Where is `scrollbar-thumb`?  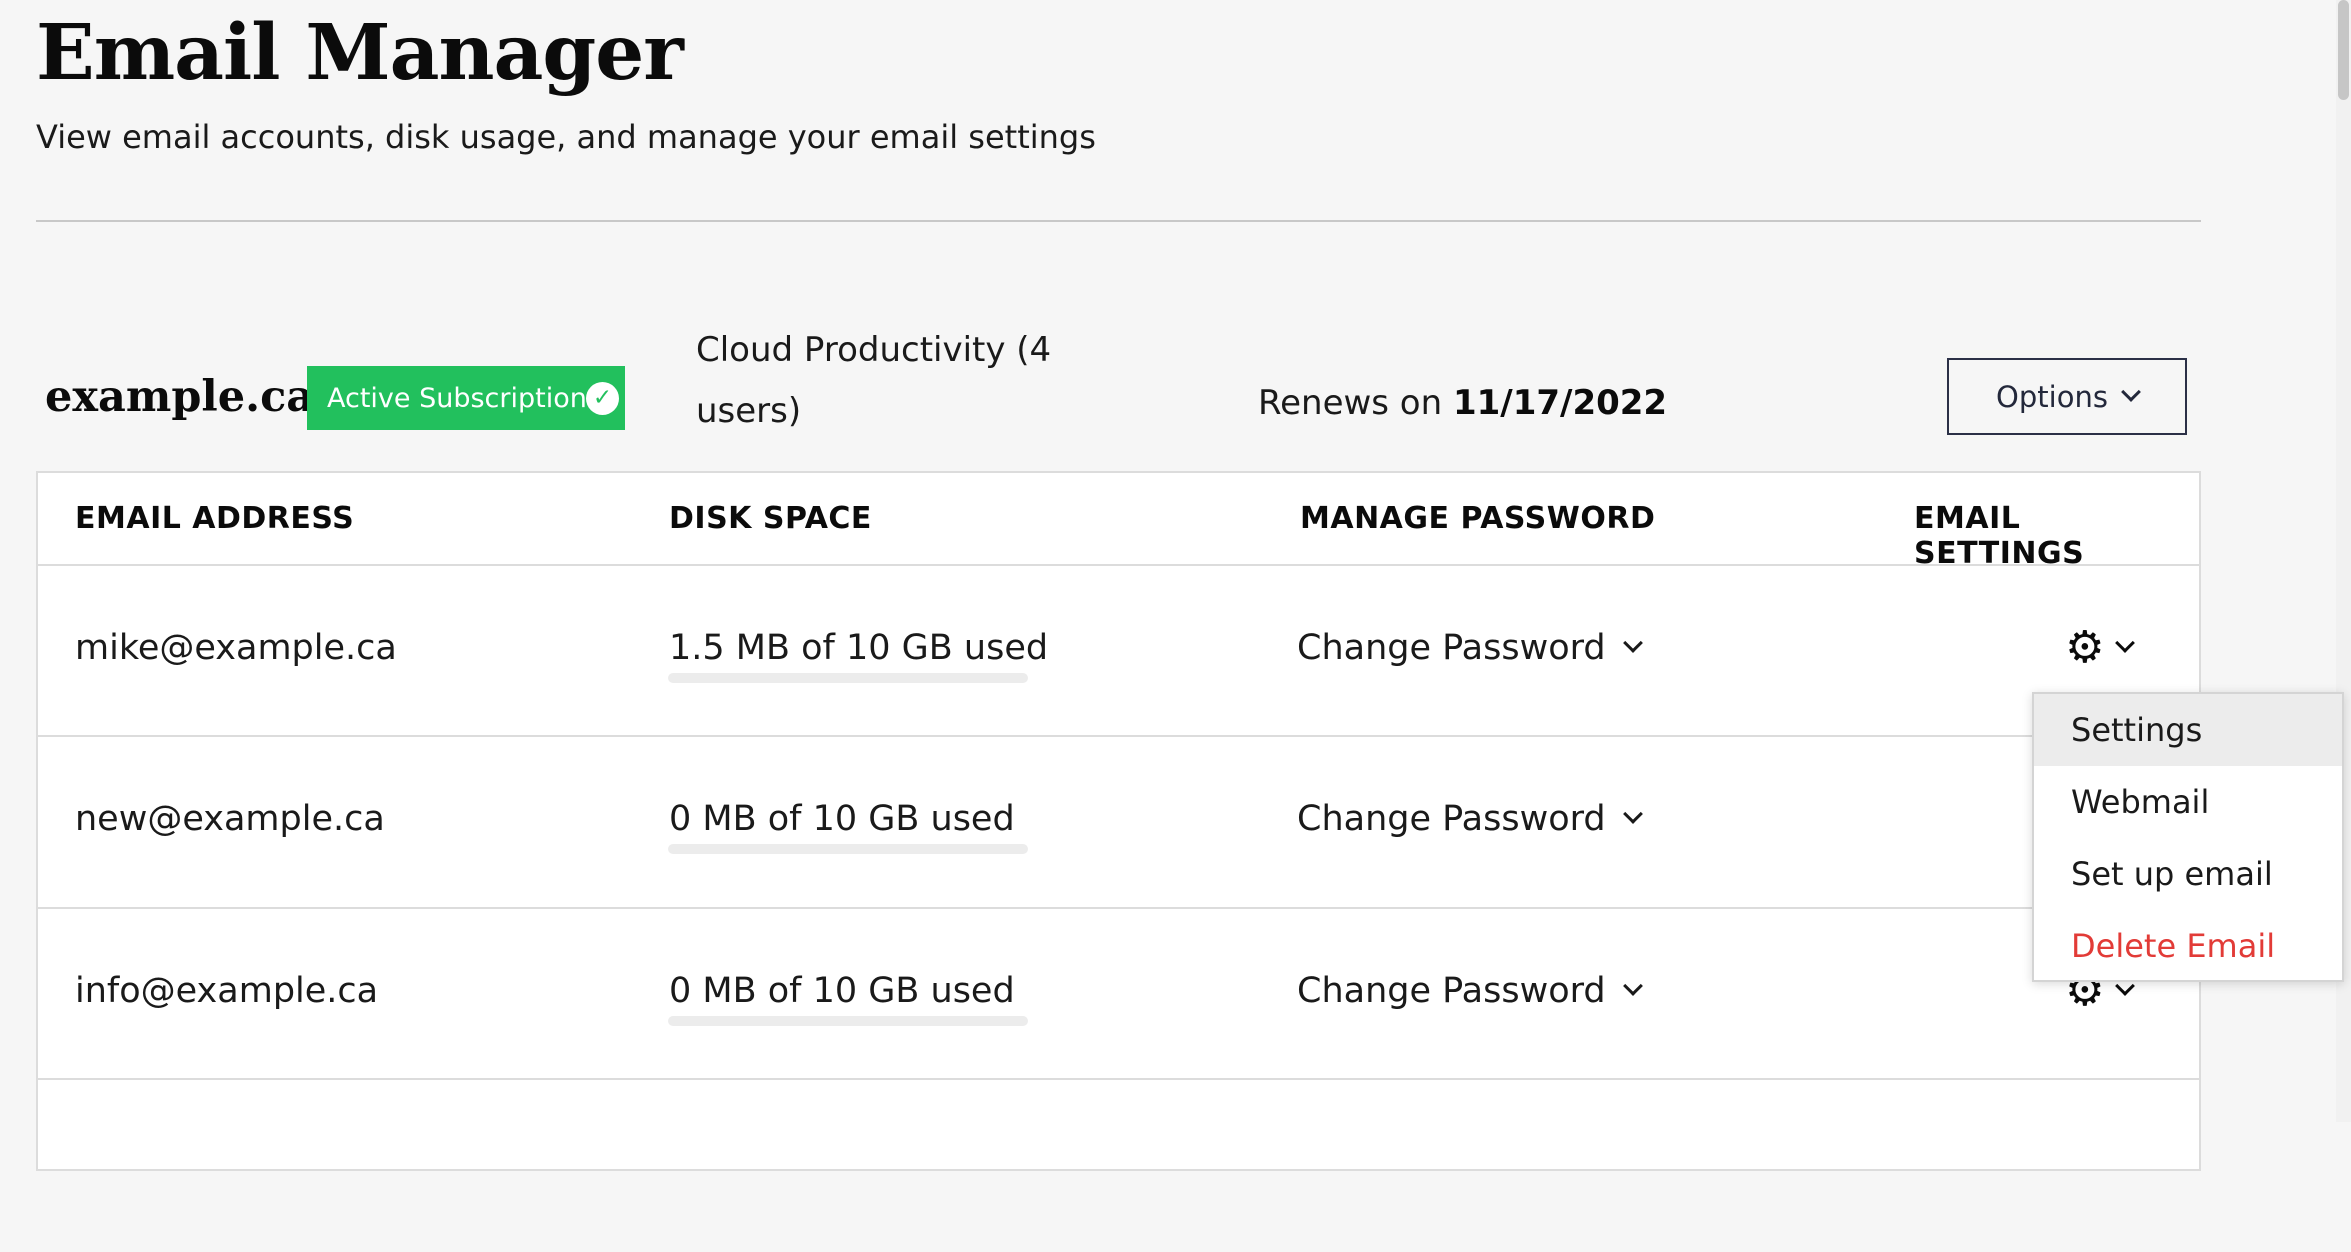
scrollbar-thumb is located at coordinates (2343, 50).